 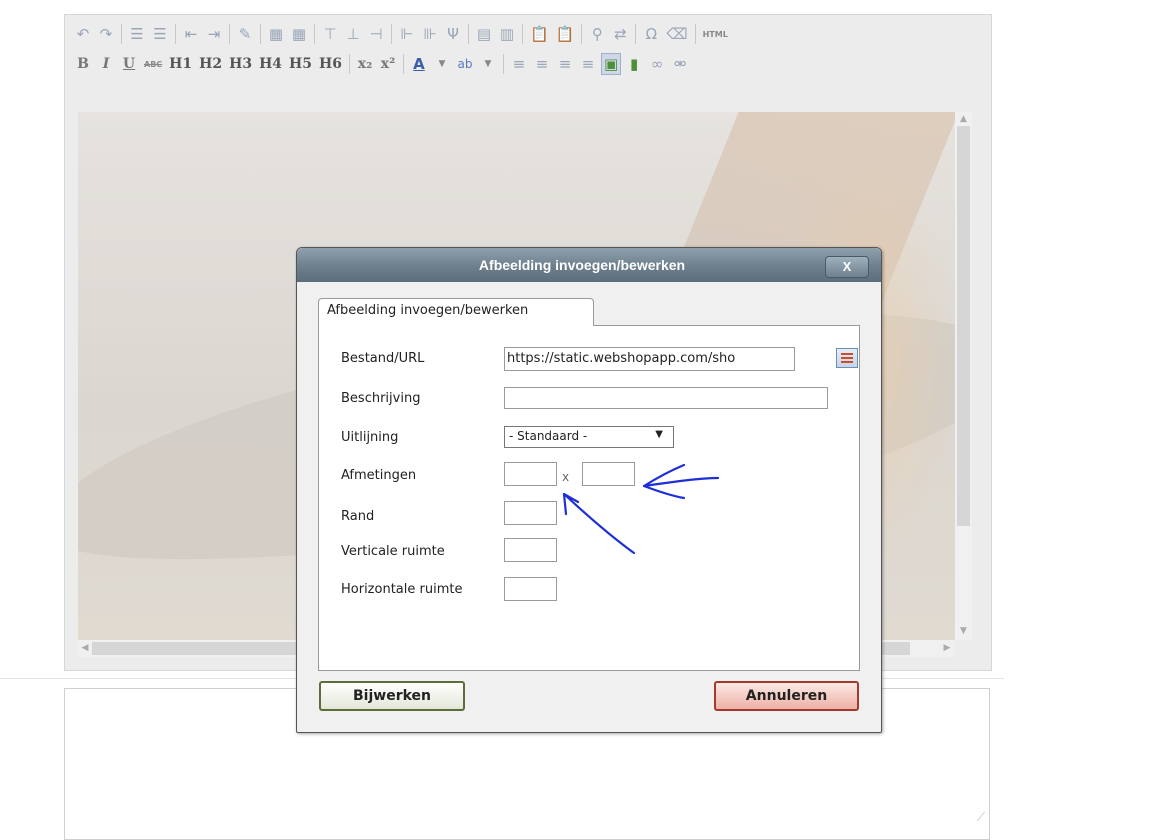 What do you see at coordinates (83, 64) in the screenshot?
I see `bold-button: B` at bounding box center [83, 64].